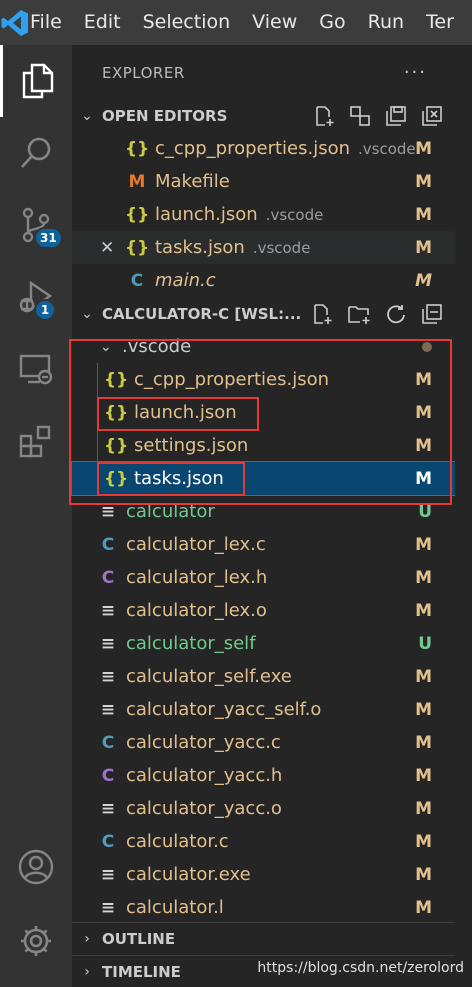 The height and width of the screenshot is (987, 472). What do you see at coordinates (165, 115) in the screenshot?
I see `open-editors-title: OPEN EDITORS` at bounding box center [165, 115].